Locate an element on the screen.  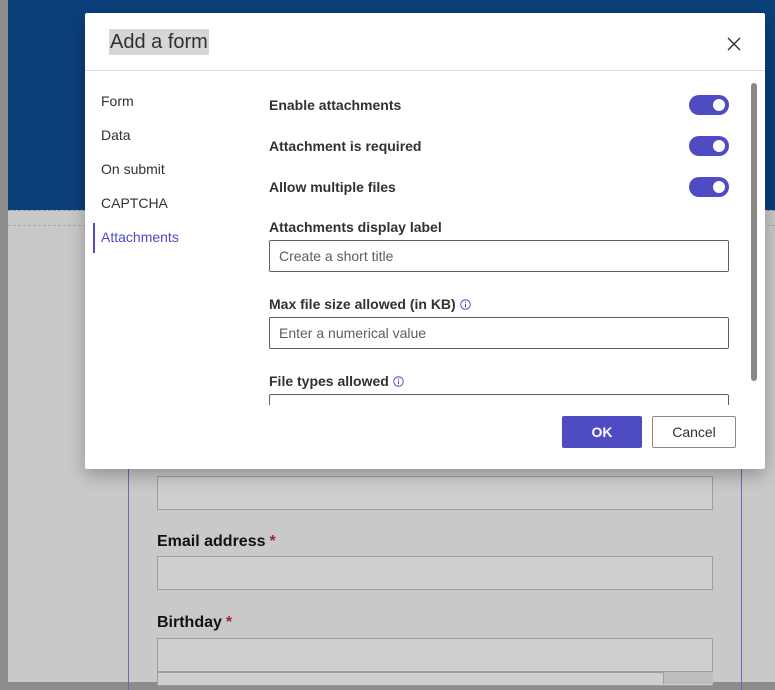
background-name-field is located at coordinates (435, 493).